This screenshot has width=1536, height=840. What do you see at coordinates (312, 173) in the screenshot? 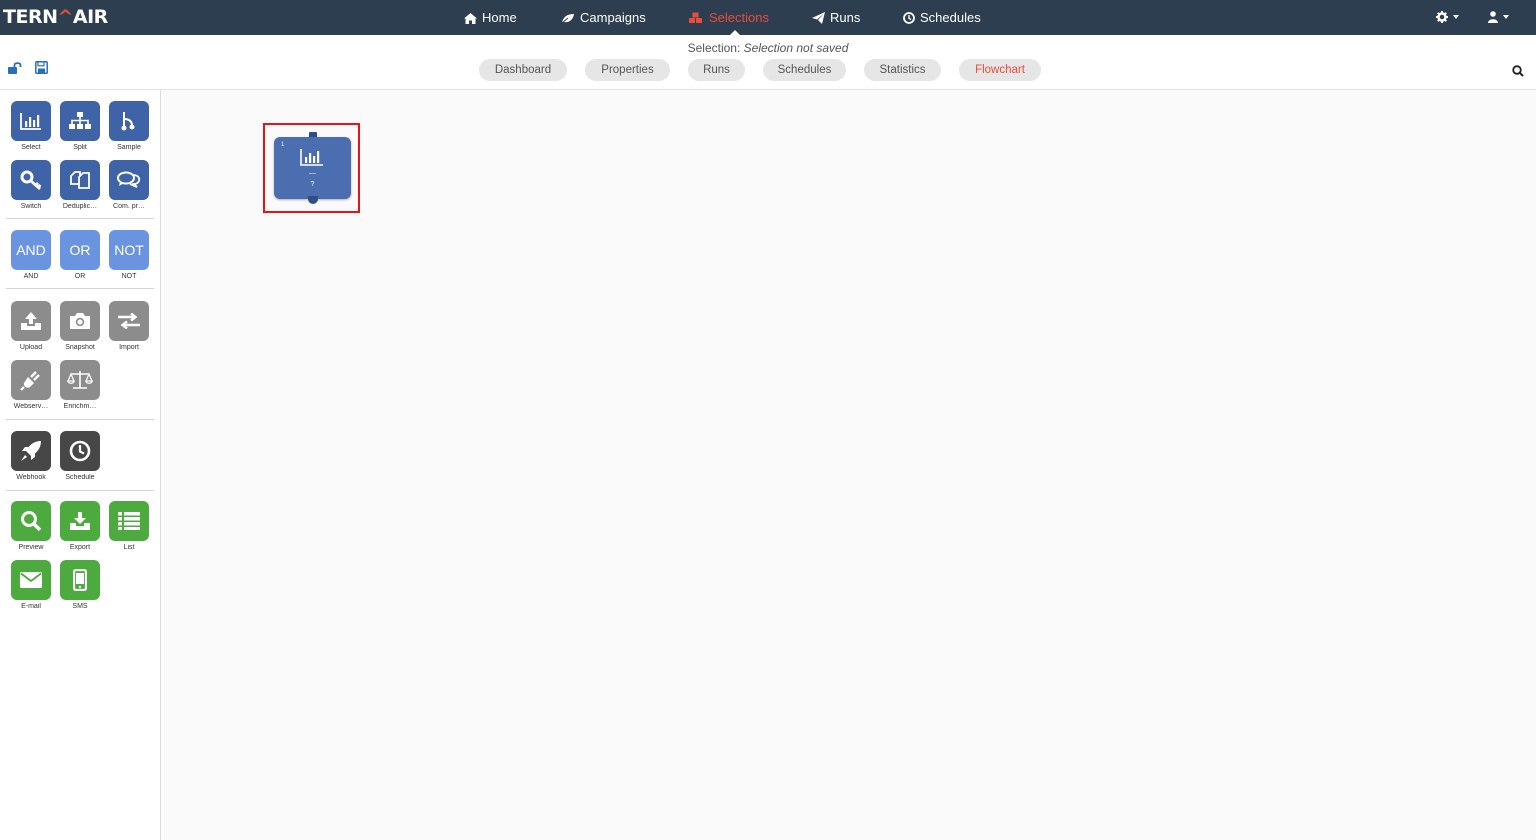
I see `node-count: —` at bounding box center [312, 173].